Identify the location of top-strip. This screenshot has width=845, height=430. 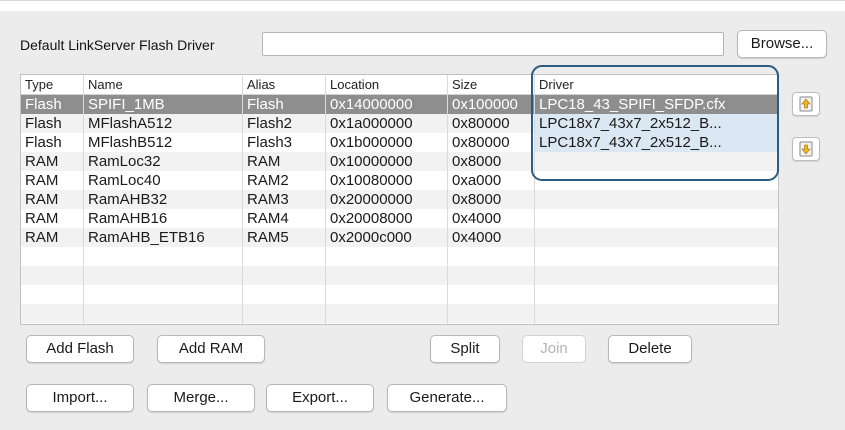
(422, 6).